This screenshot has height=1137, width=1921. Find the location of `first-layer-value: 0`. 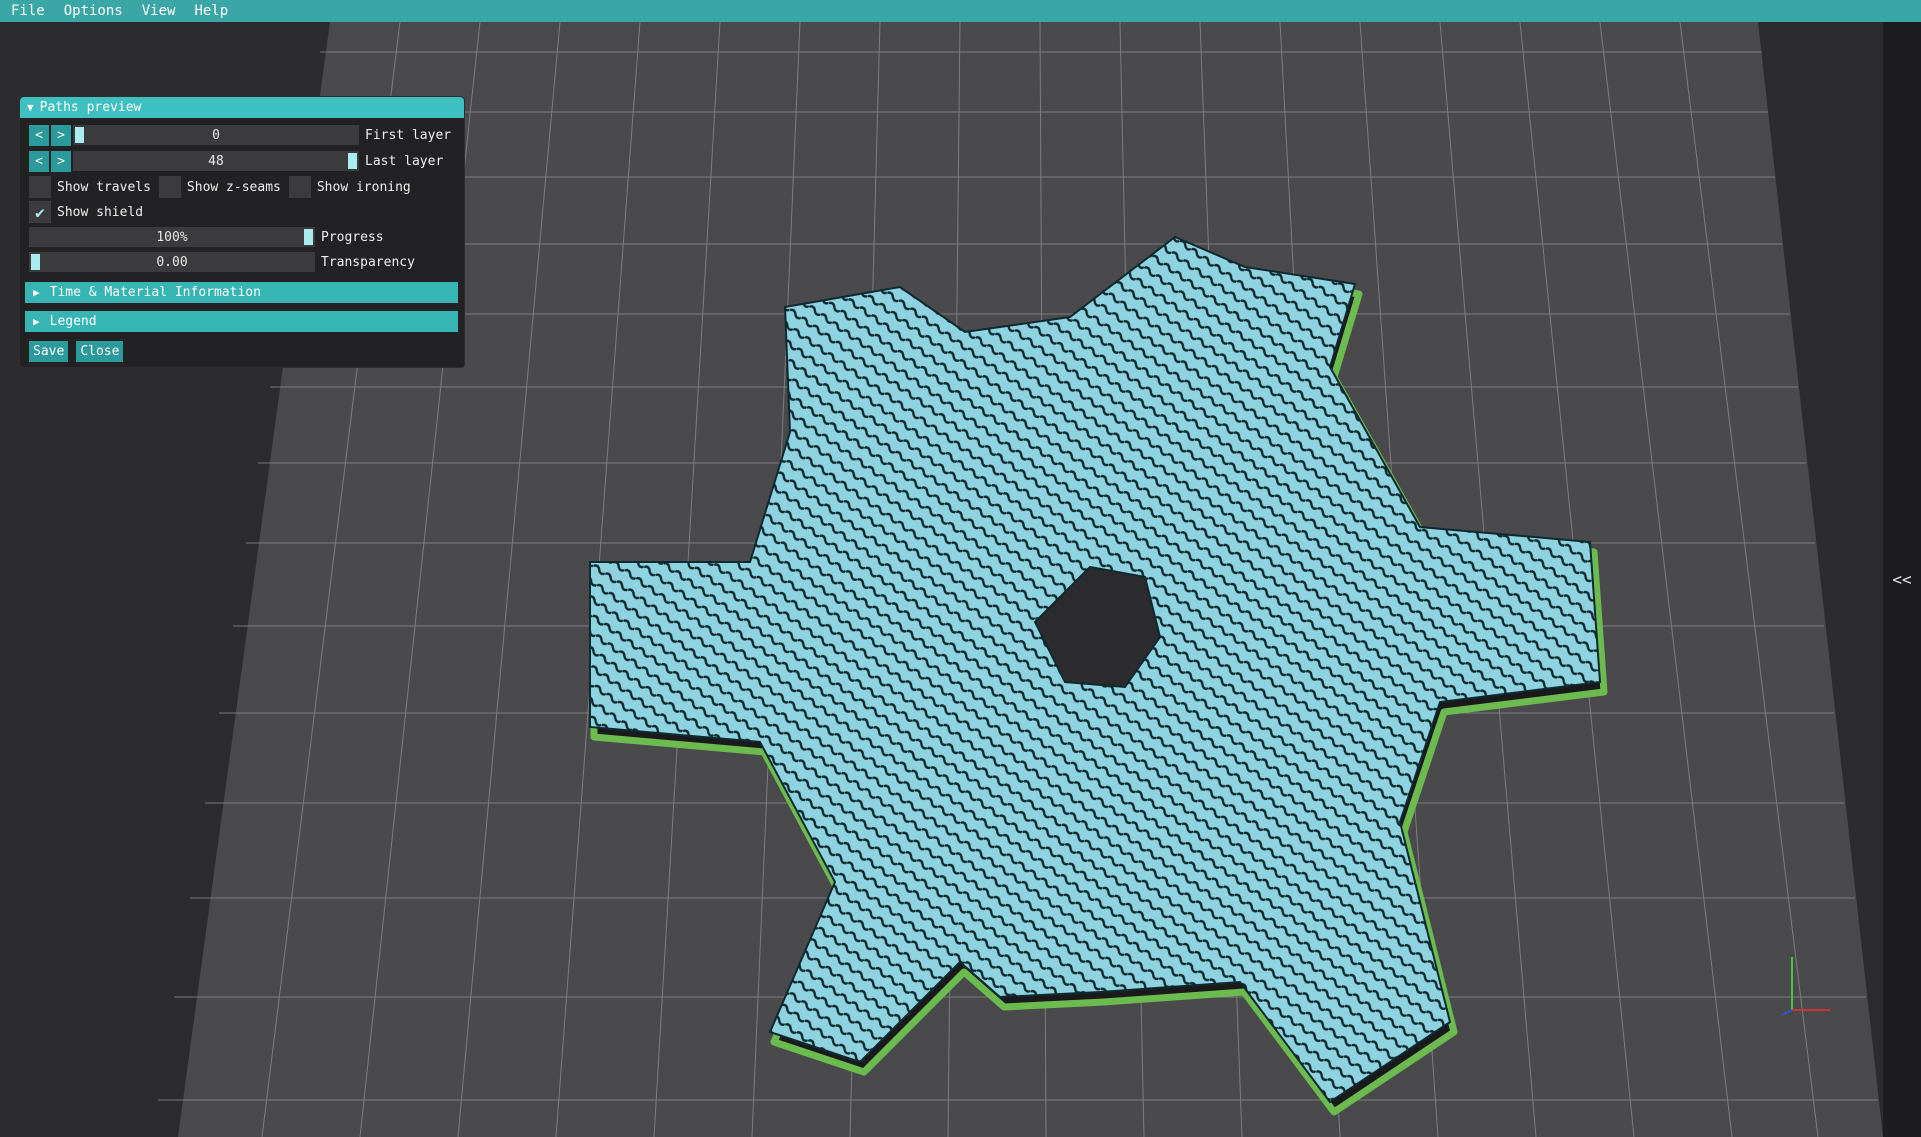

first-layer-value: 0 is located at coordinates (216, 135).